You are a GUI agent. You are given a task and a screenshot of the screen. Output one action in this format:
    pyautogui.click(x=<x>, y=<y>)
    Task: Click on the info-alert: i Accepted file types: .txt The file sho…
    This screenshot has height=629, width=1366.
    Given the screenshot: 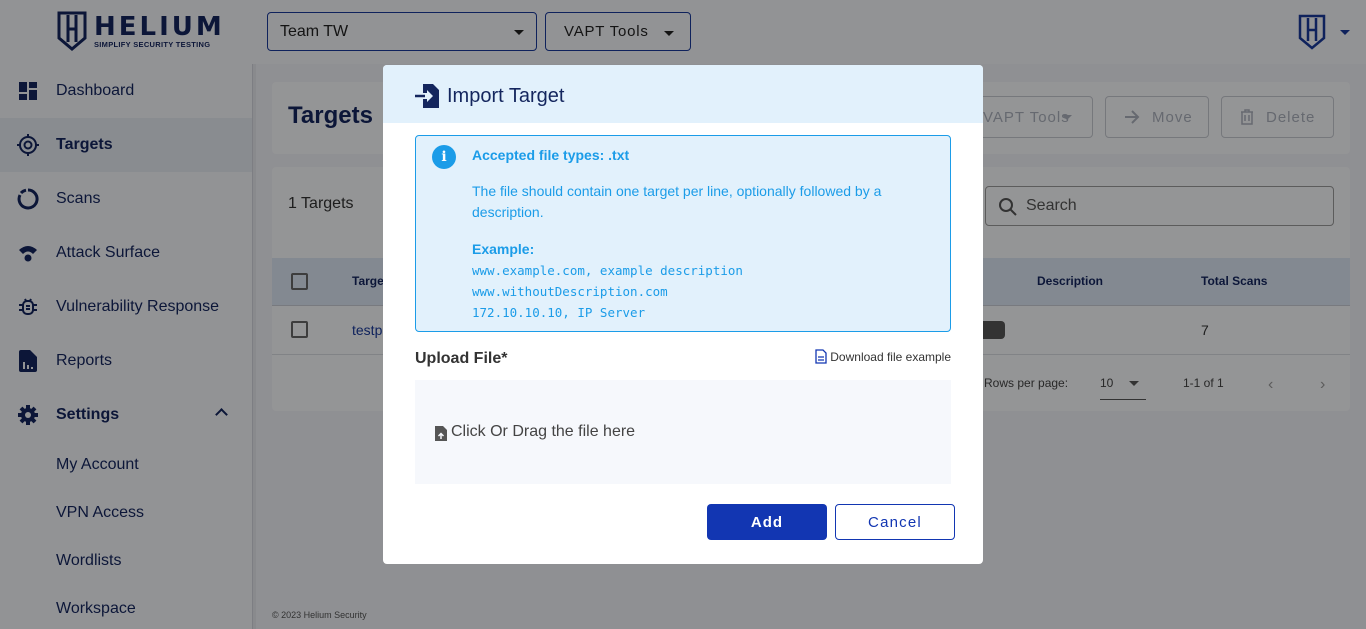 What is the action you would take?
    pyautogui.click(x=683, y=233)
    